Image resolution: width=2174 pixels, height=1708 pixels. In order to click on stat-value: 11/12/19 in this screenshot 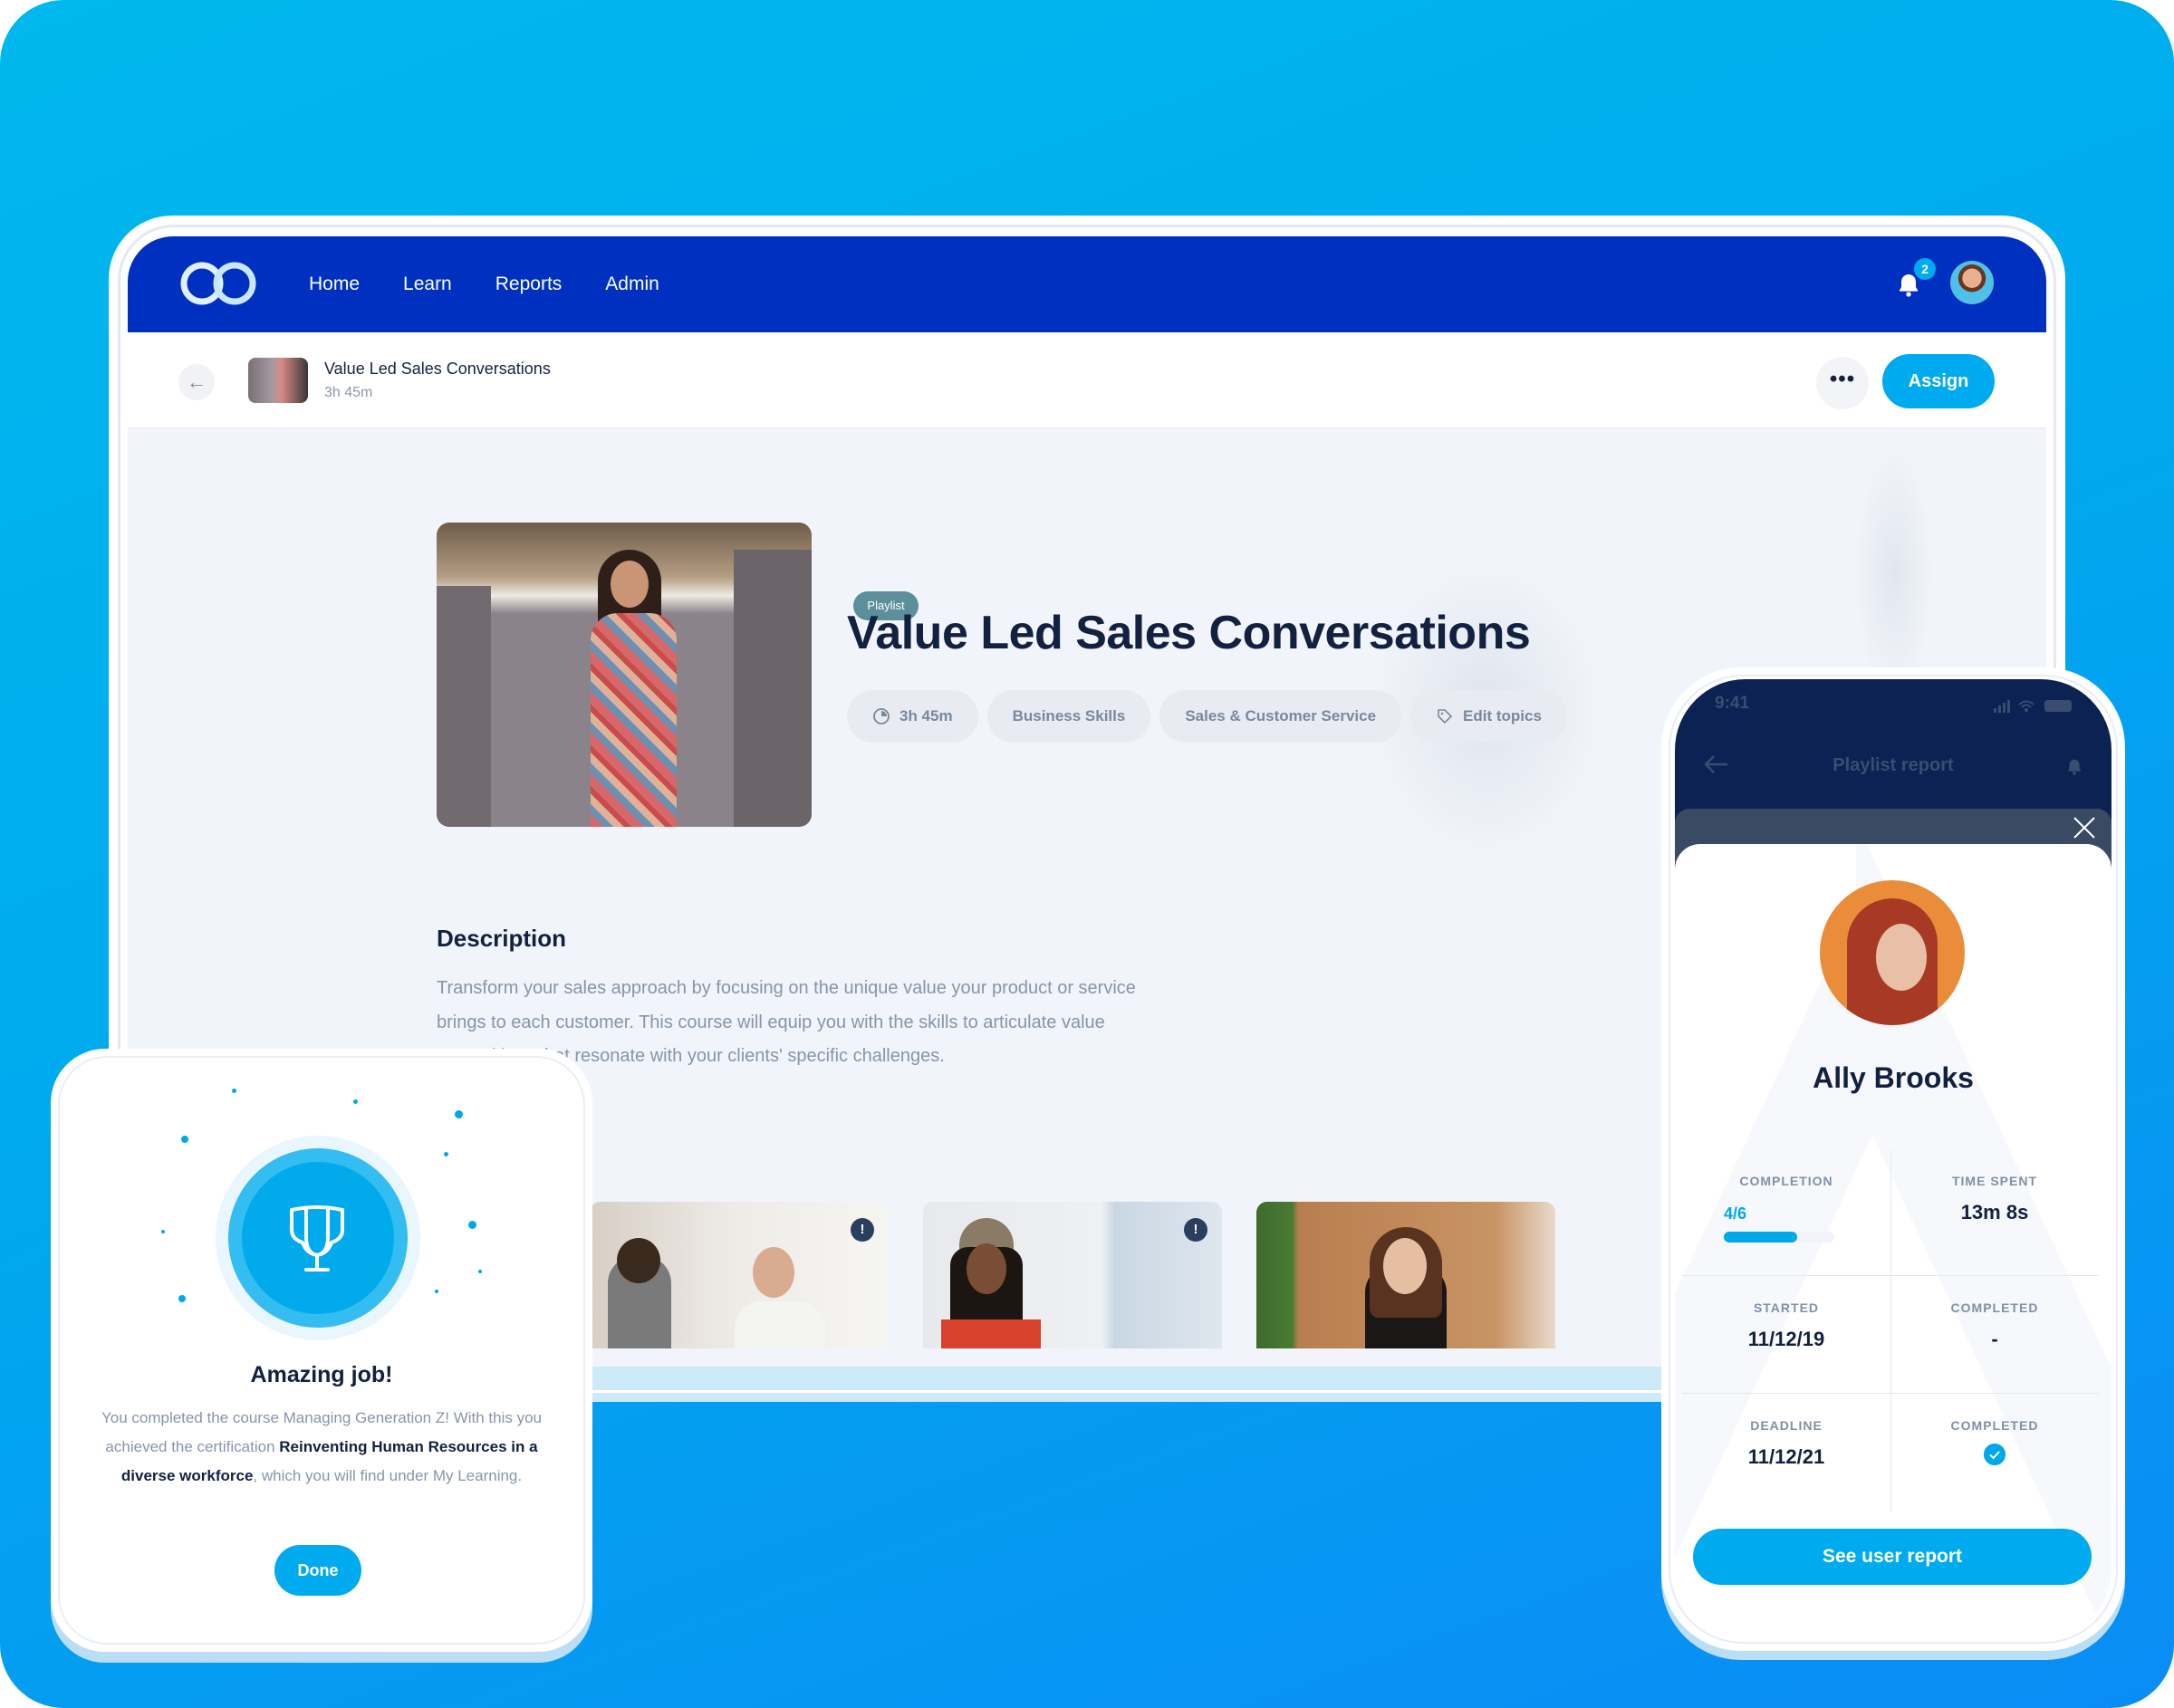, I will do `click(1786, 1339)`.